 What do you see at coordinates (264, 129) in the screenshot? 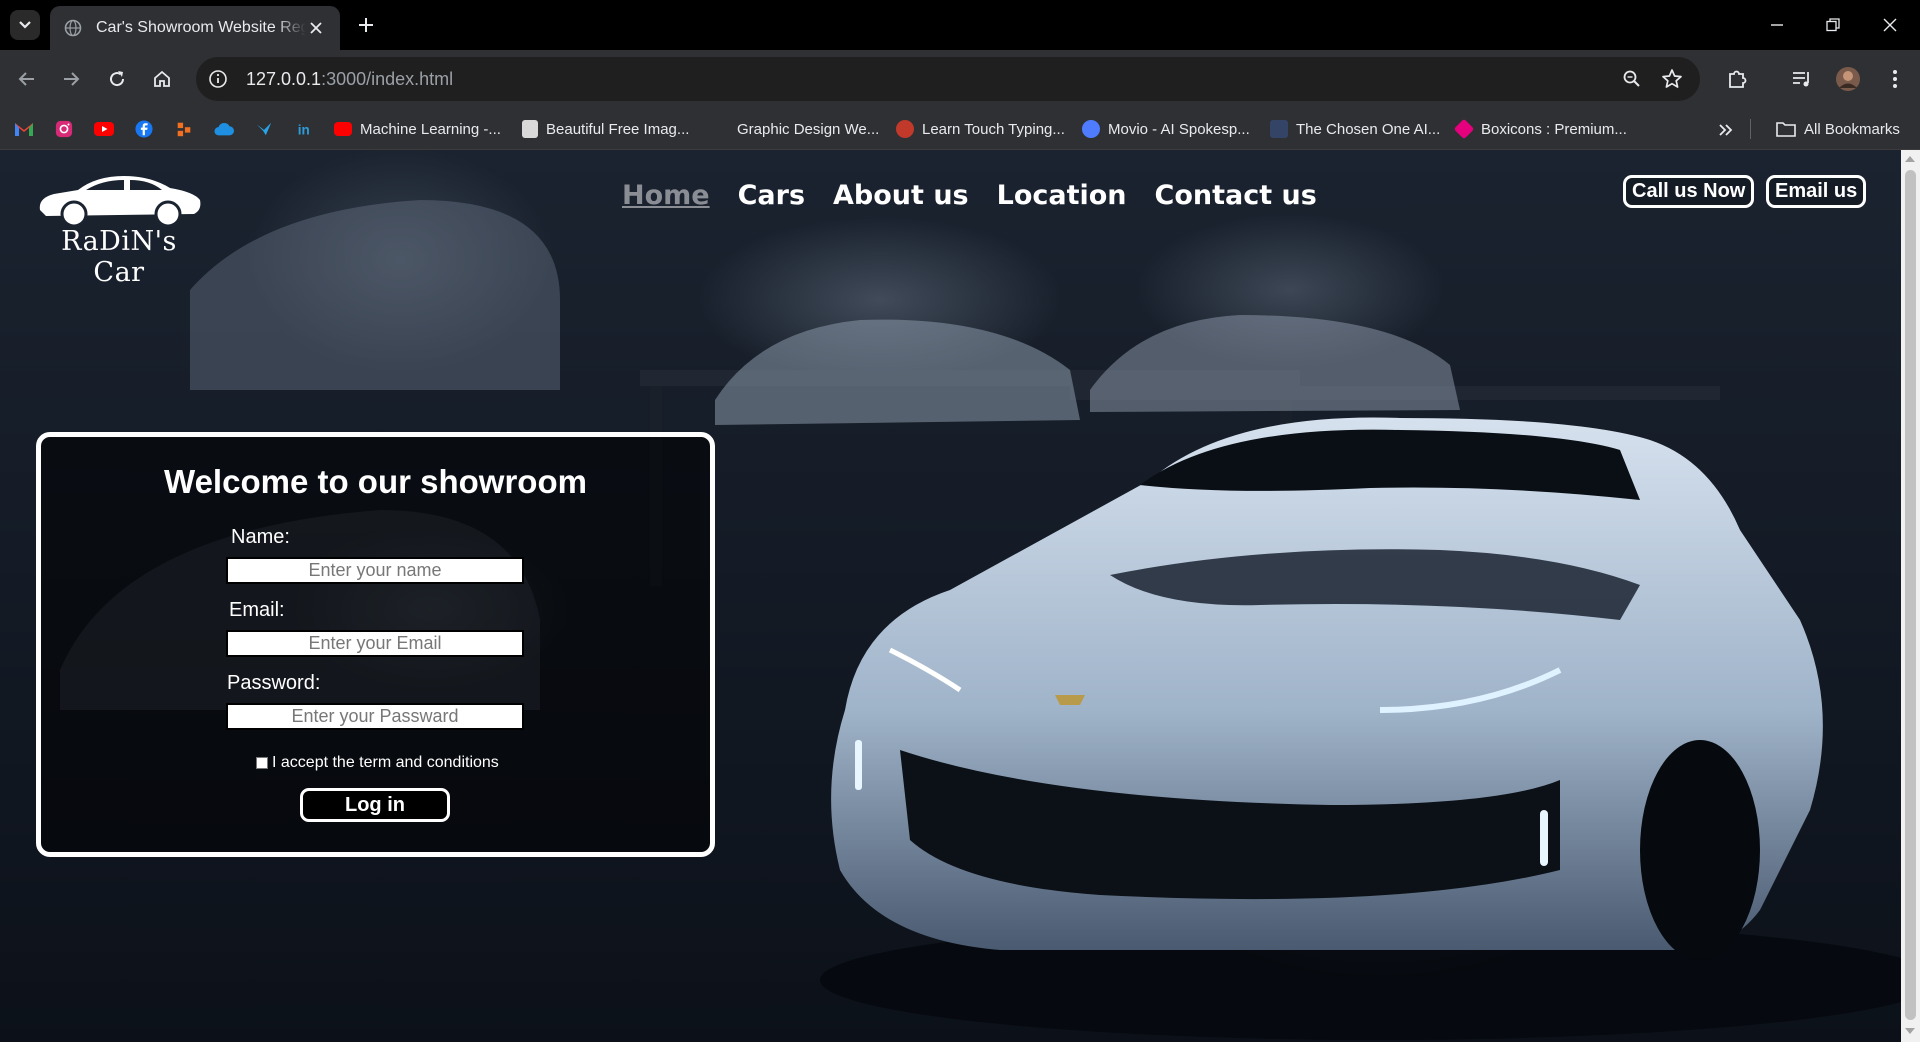
I see `bird-icon` at bounding box center [264, 129].